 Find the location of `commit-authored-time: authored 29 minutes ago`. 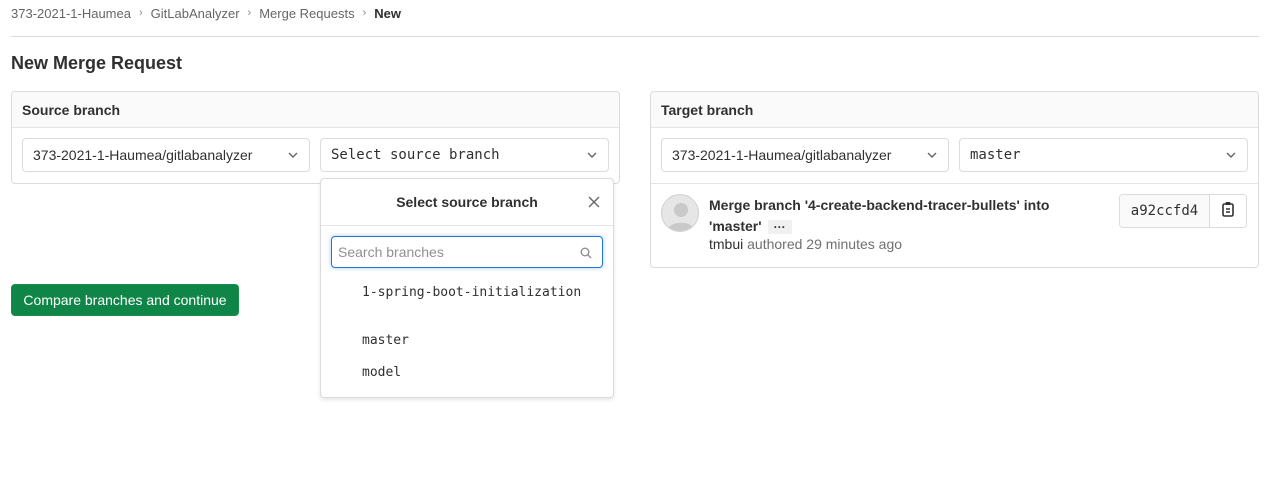

commit-authored-time: authored 29 minutes ago is located at coordinates (825, 244).